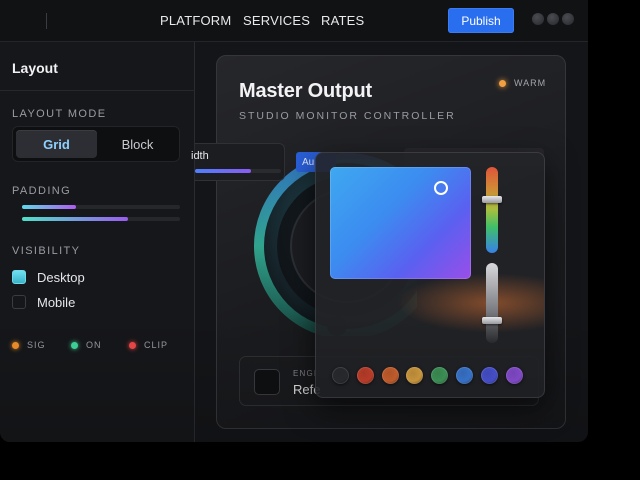 Image resolution: width=640 pixels, height=480 pixels. I want to click on width-control: idth, so click(238, 162).